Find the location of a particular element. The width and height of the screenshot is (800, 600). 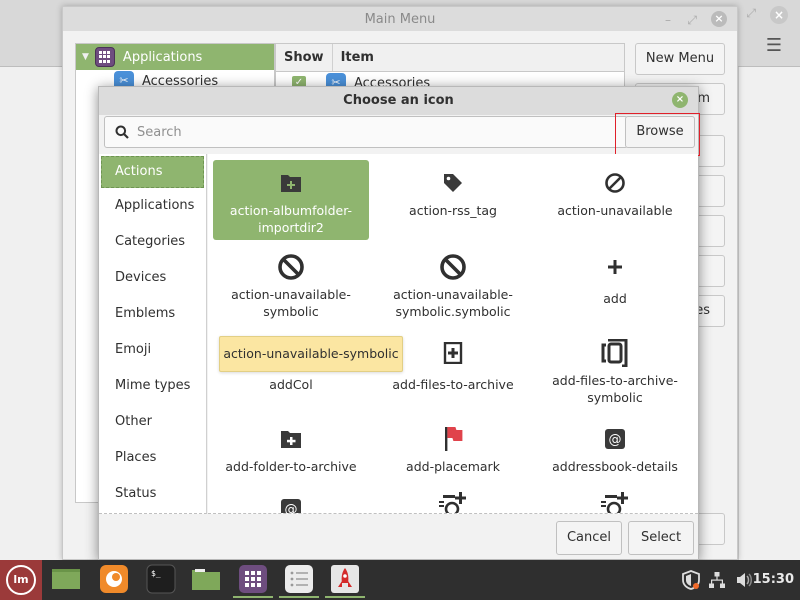

icon-cell: add-placemark is located at coordinates (453, 447).